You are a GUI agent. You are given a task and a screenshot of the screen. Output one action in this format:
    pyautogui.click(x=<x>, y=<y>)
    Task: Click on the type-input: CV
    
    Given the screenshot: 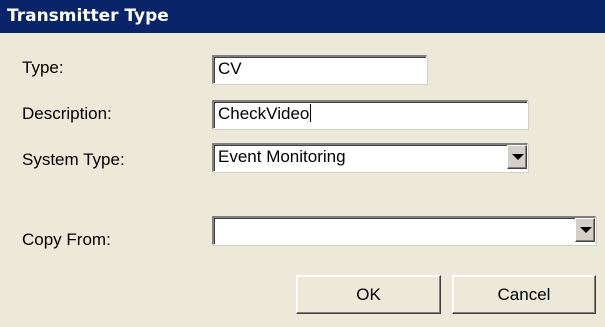 What is the action you would take?
    pyautogui.click(x=319, y=69)
    